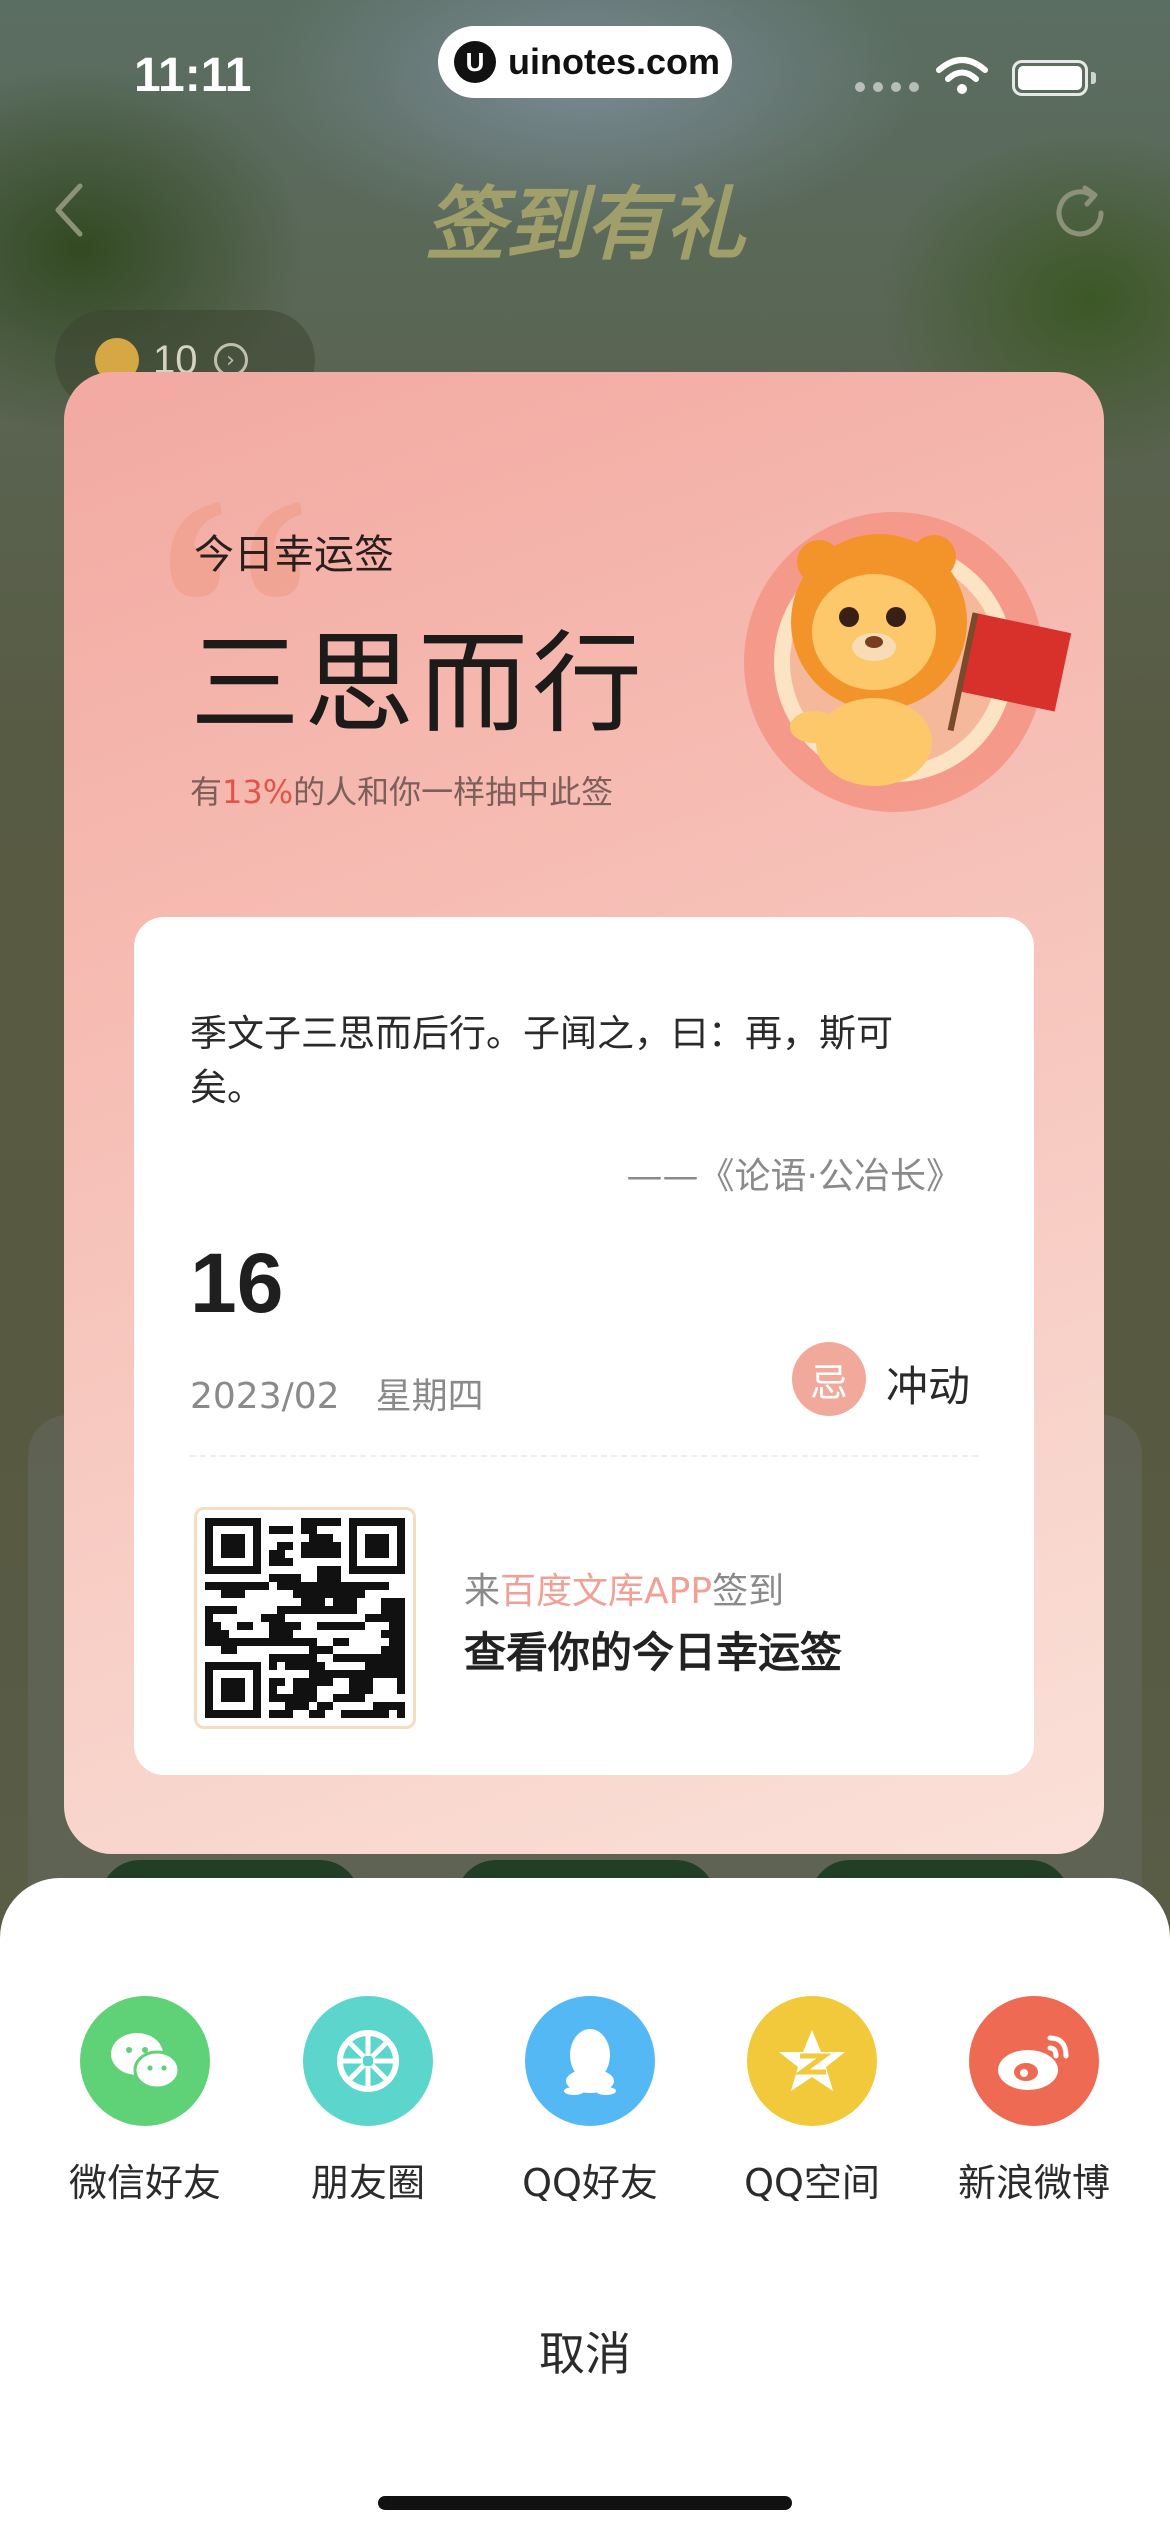 The width and height of the screenshot is (1170, 2532). I want to click on weibo-icon, so click(1034, 2061).